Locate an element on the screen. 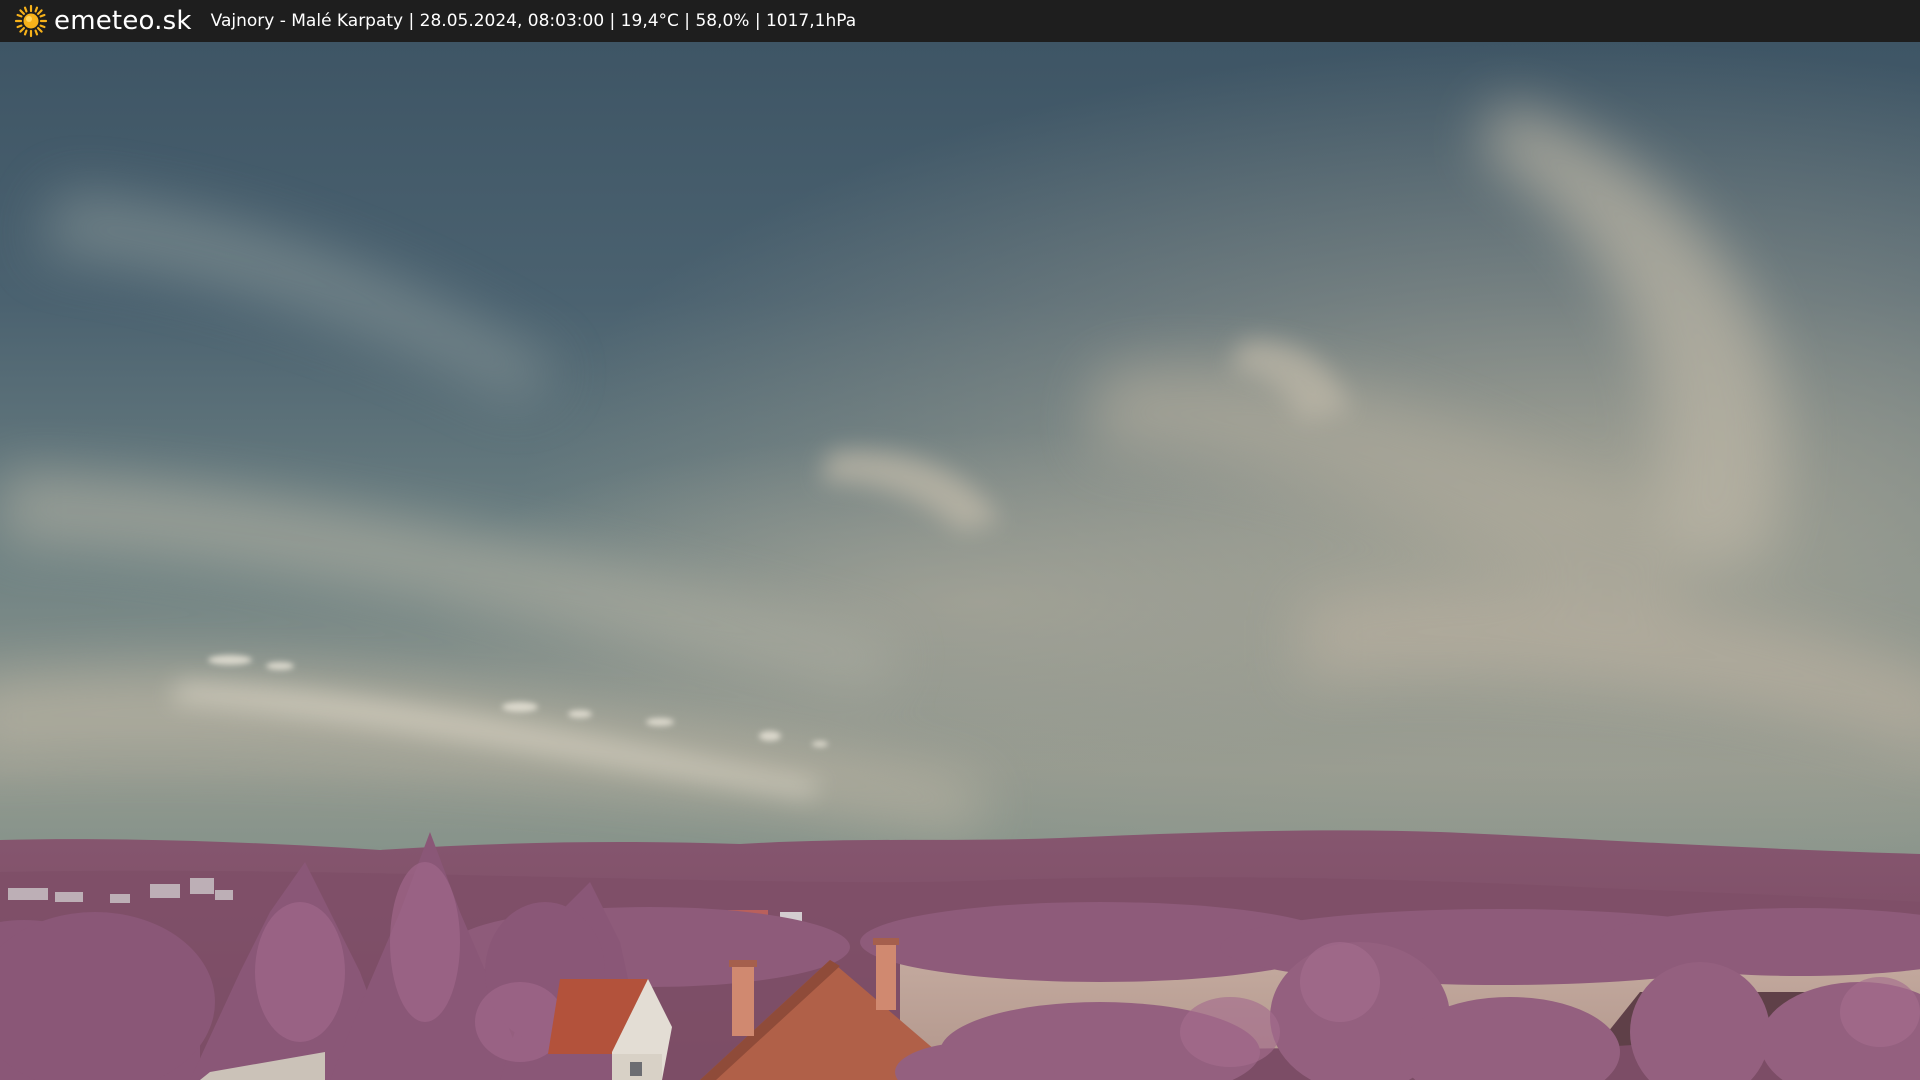 The image size is (1920, 1080). brand-logo: emeteo.sk is located at coordinates (103, 21).